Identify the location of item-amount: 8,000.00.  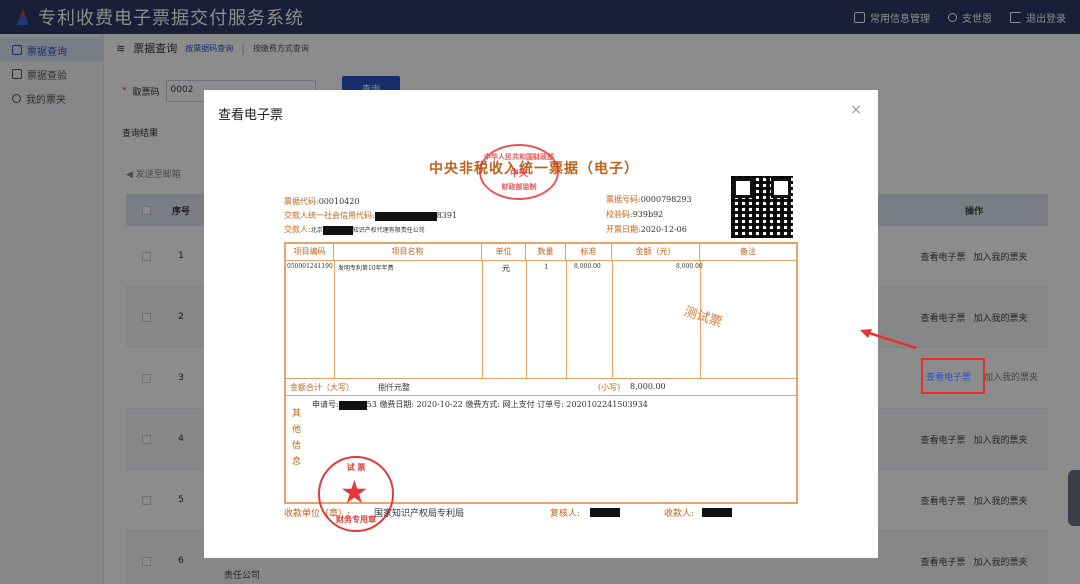
(689, 266).